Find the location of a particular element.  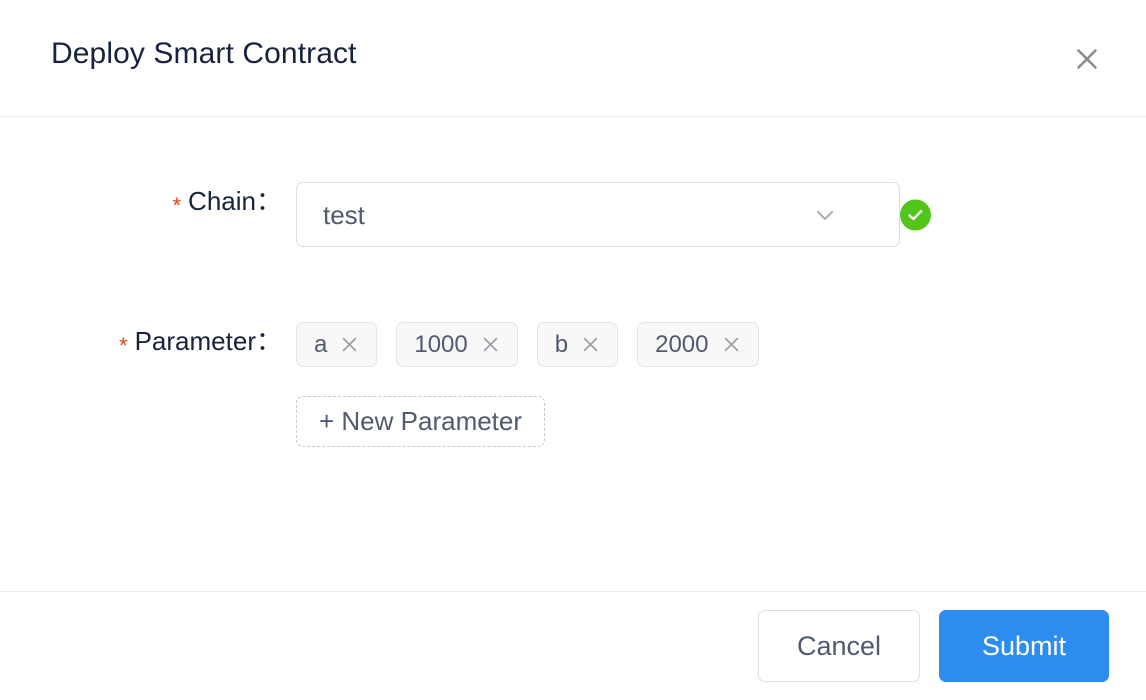

chain-label-text: Chain is located at coordinates (222, 201).